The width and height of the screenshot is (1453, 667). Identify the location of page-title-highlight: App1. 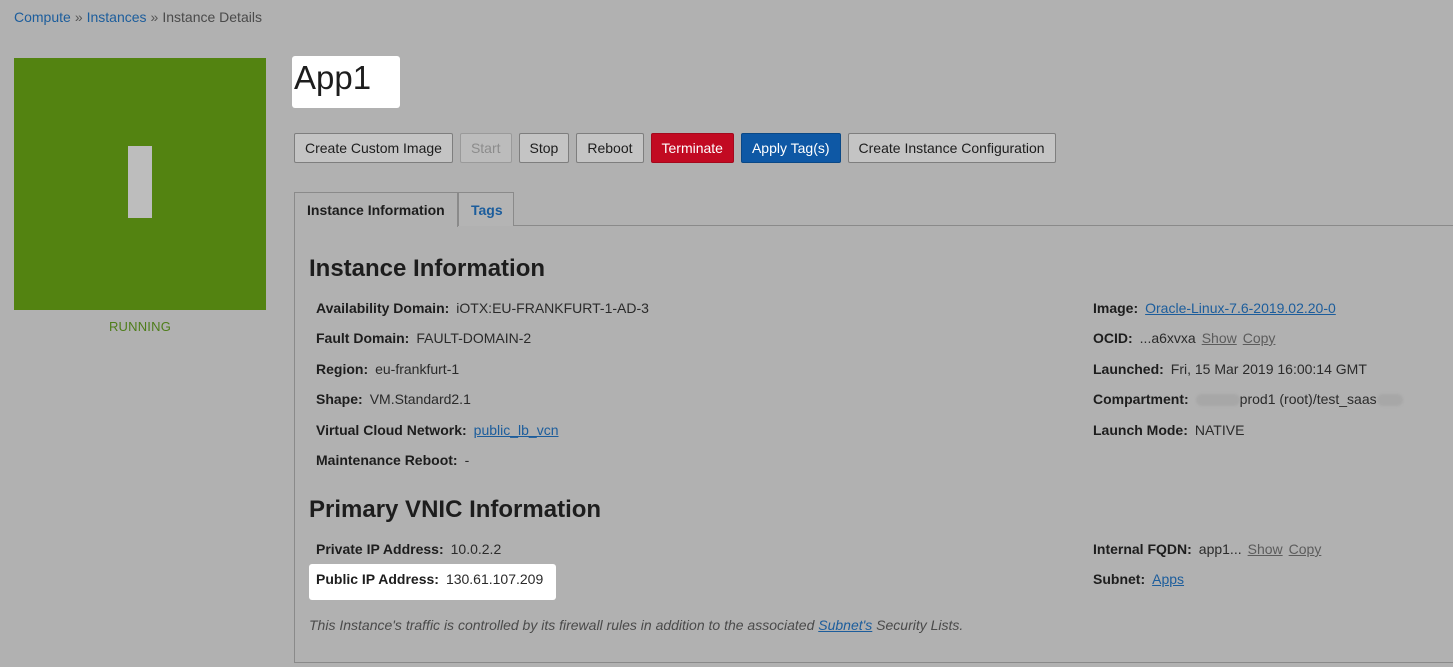
(346, 82).